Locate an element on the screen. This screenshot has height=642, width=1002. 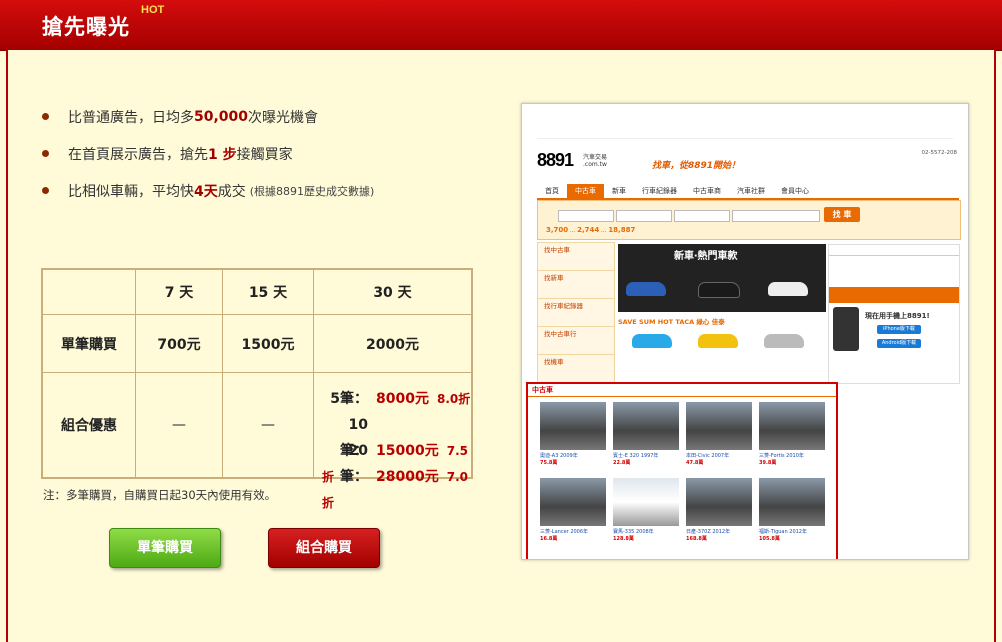
hot-badge: HOT is located at coordinates (153, 10).